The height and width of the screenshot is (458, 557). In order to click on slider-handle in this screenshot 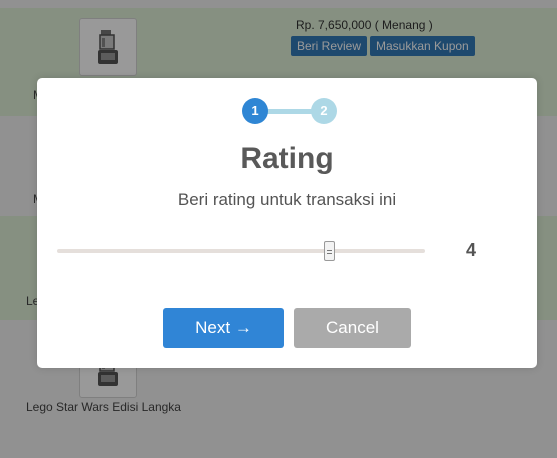, I will do `click(329, 251)`.